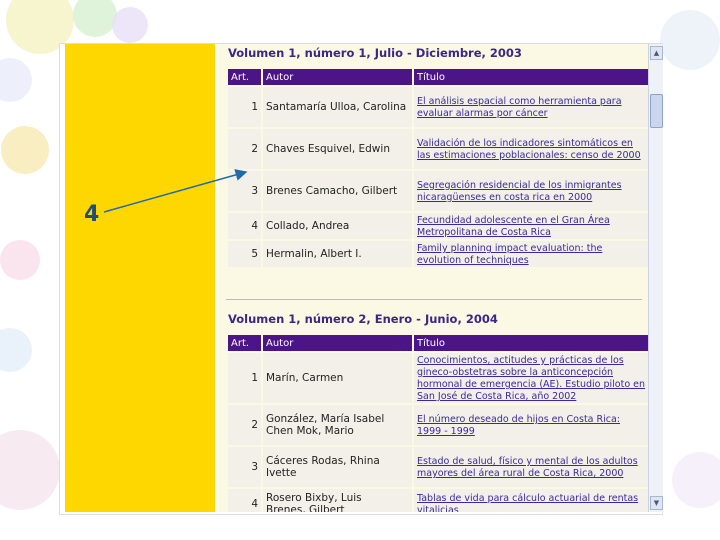 The width and height of the screenshot is (720, 540). Describe the element at coordinates (655, 278) in the screenshot. I see `vertical-scrollbar: ▲ ▼` at that location.